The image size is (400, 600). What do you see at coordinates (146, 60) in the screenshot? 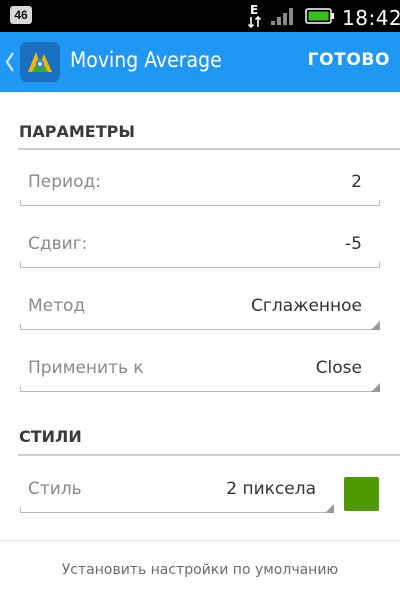
I see `screen-title: Moving Average` at bounding box center [146, 60].